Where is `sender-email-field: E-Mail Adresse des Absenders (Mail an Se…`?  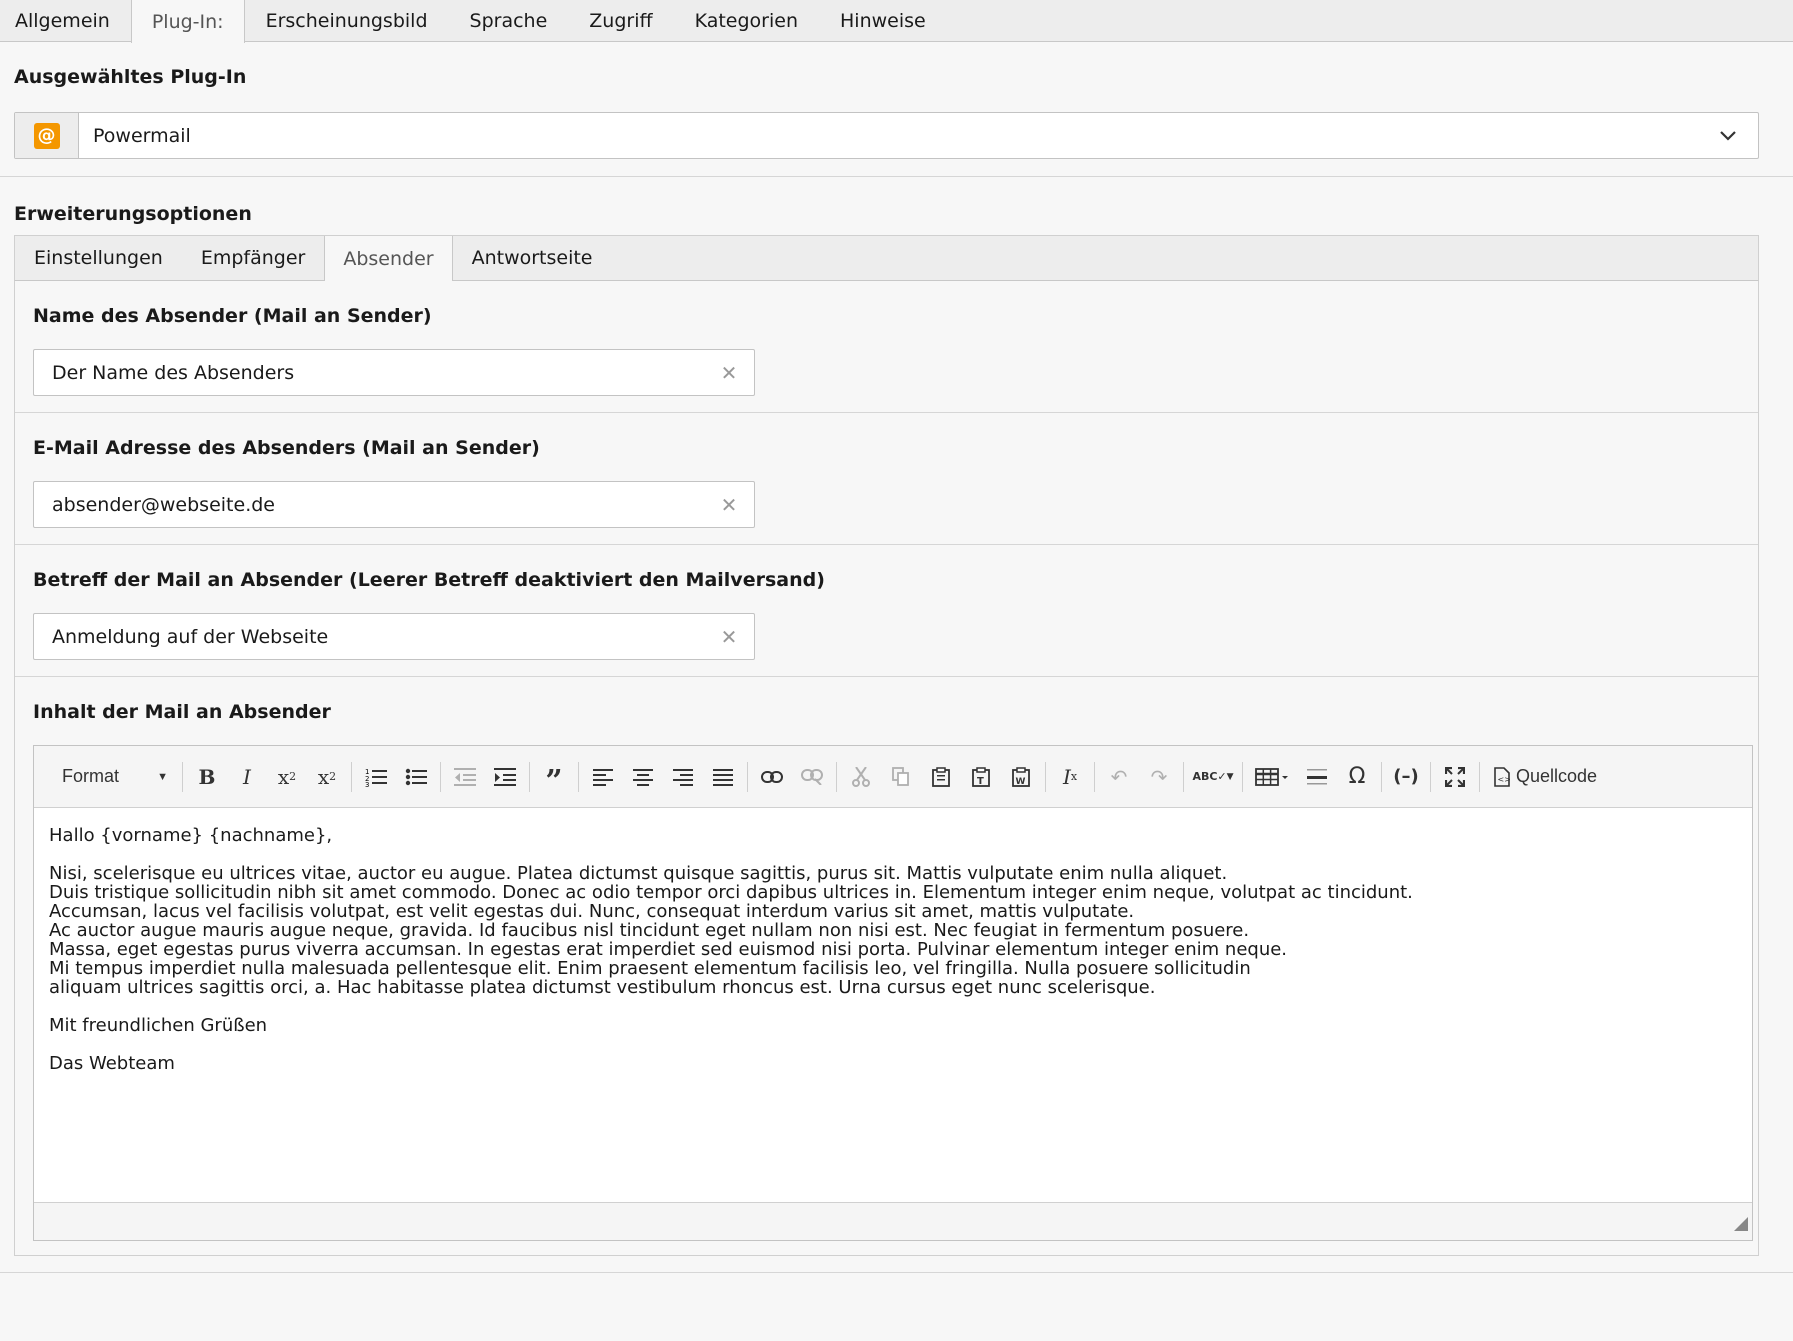 sender-email-field: E-Mail Adresse des Absenders (Mail an Se… is located at coordinates (886, 479).